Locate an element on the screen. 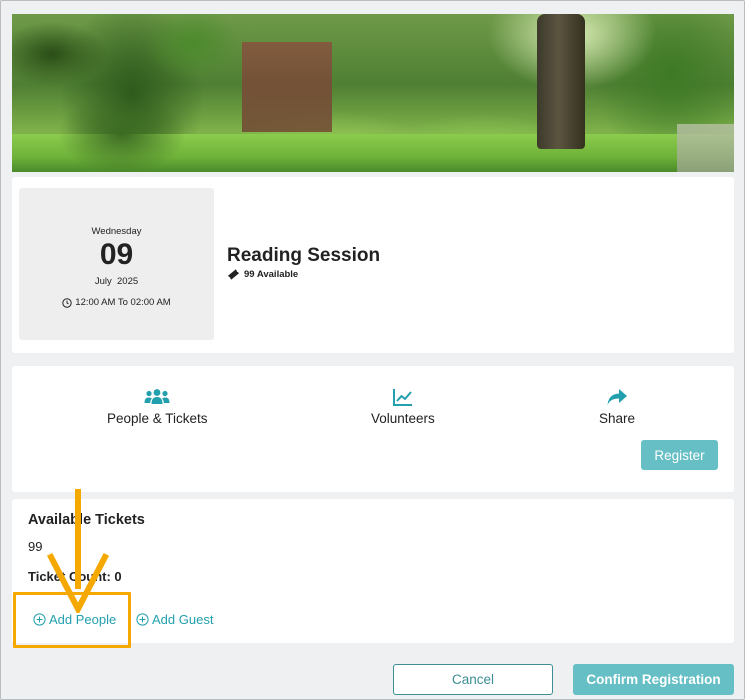 This screenshot has width=745, height=700. chart-line-icon is located at coordinates (402, 397).